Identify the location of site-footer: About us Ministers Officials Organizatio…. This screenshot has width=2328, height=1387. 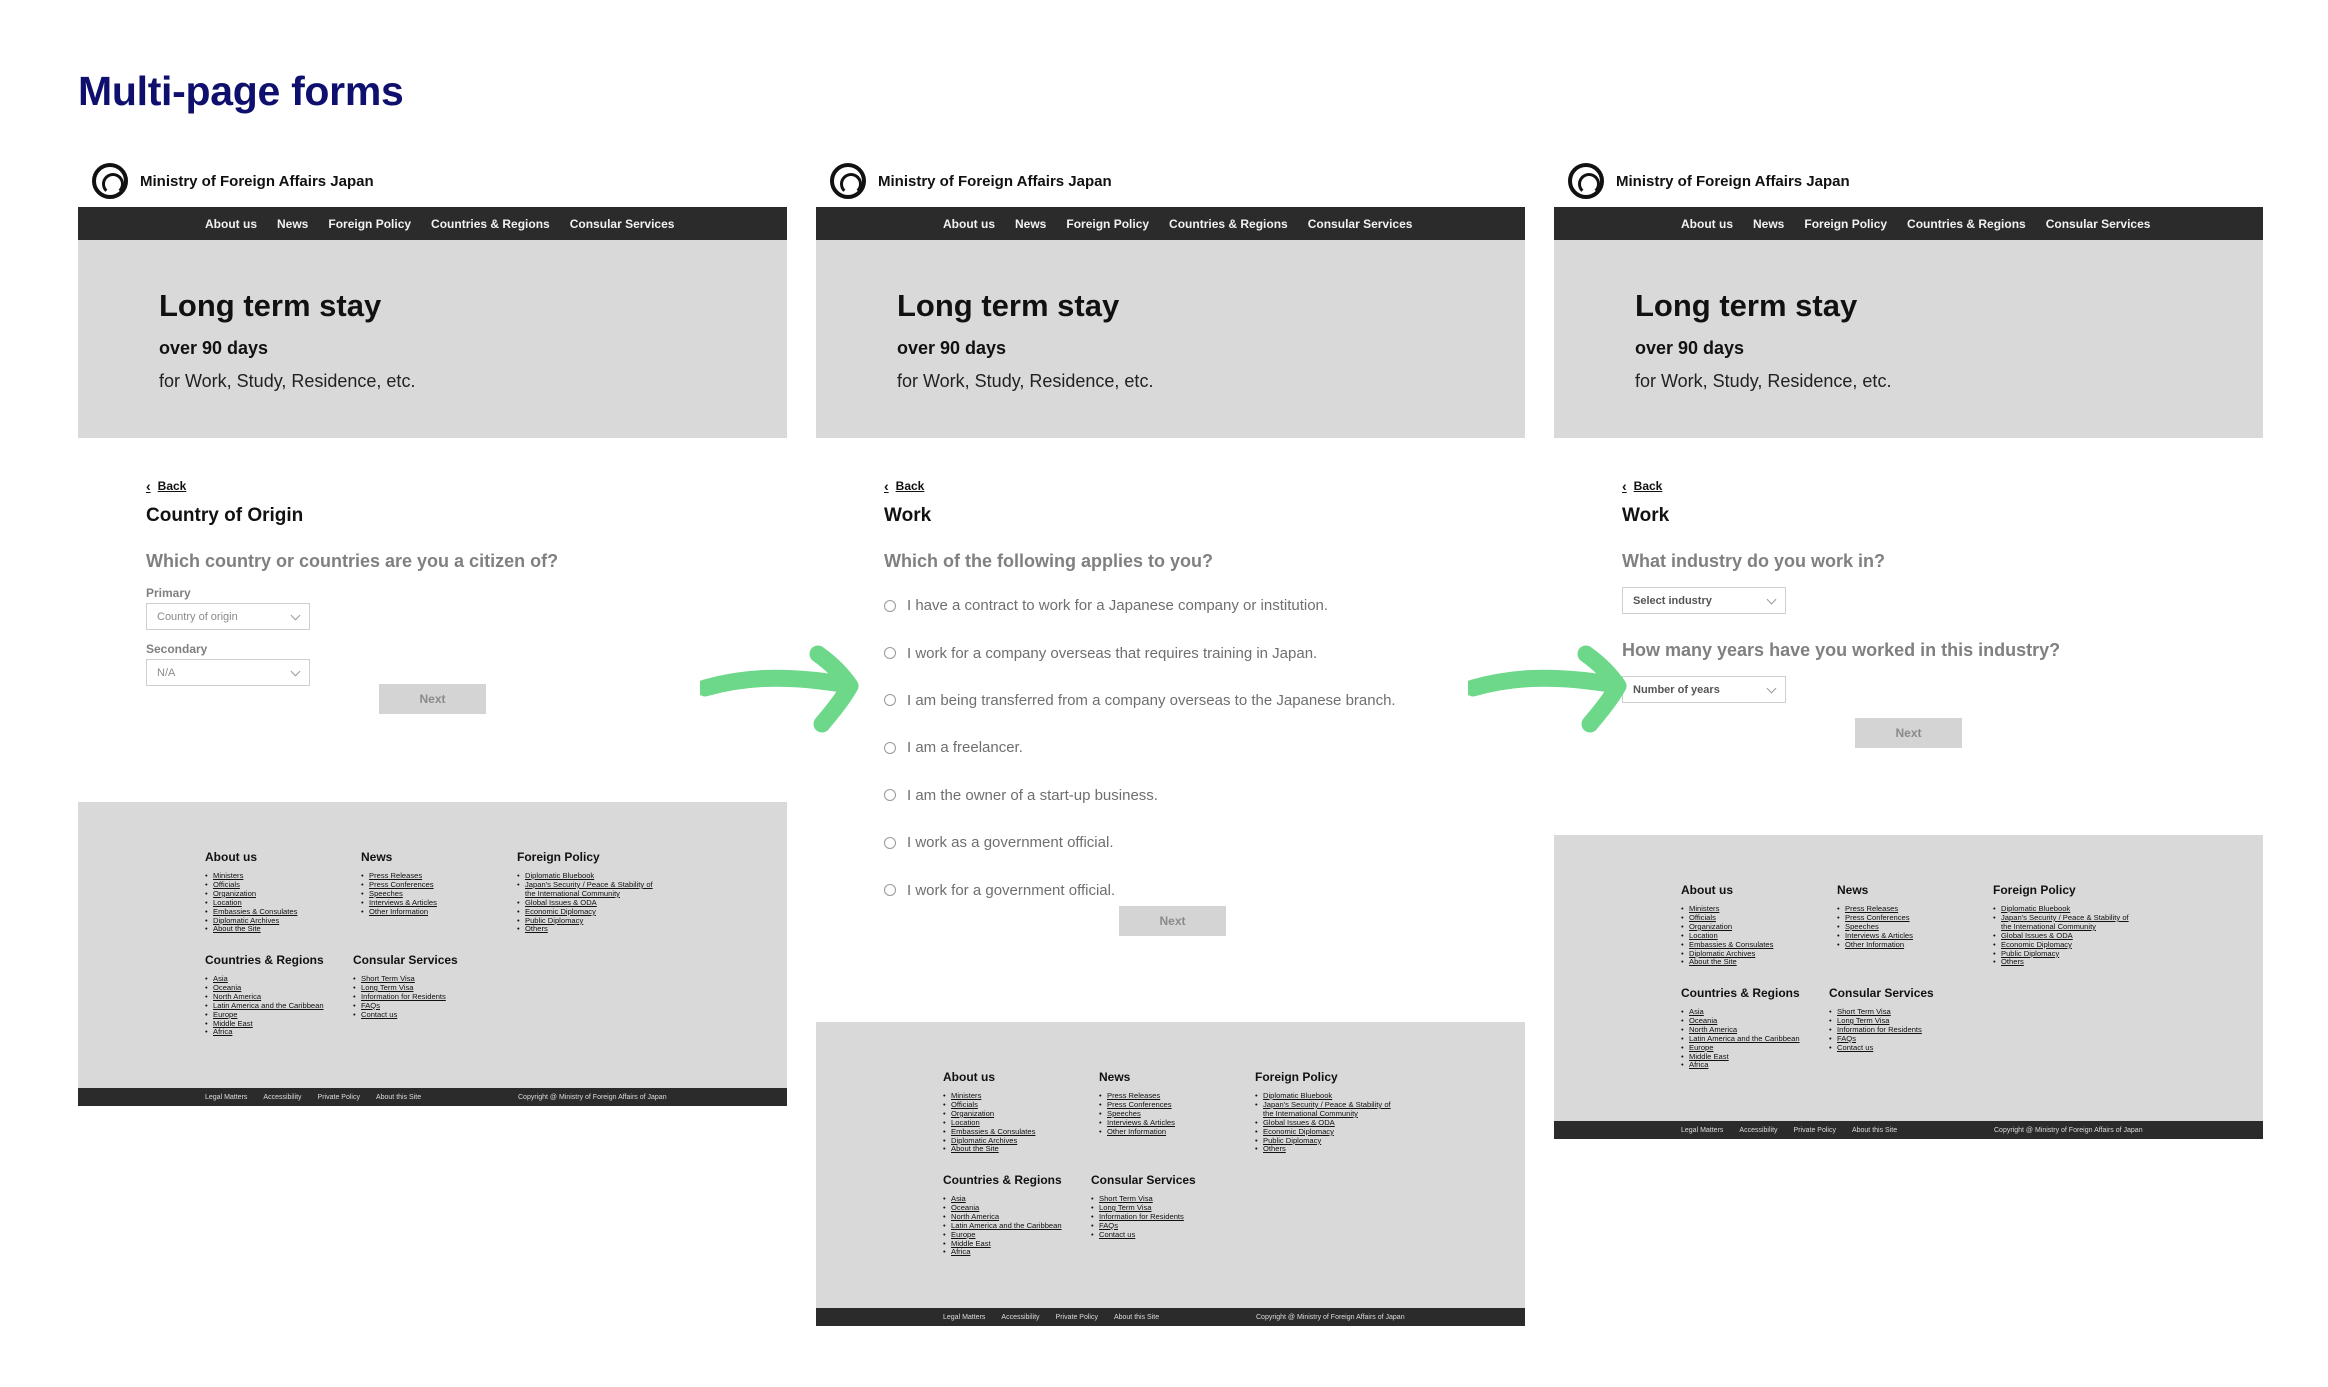
(1170, 1174).